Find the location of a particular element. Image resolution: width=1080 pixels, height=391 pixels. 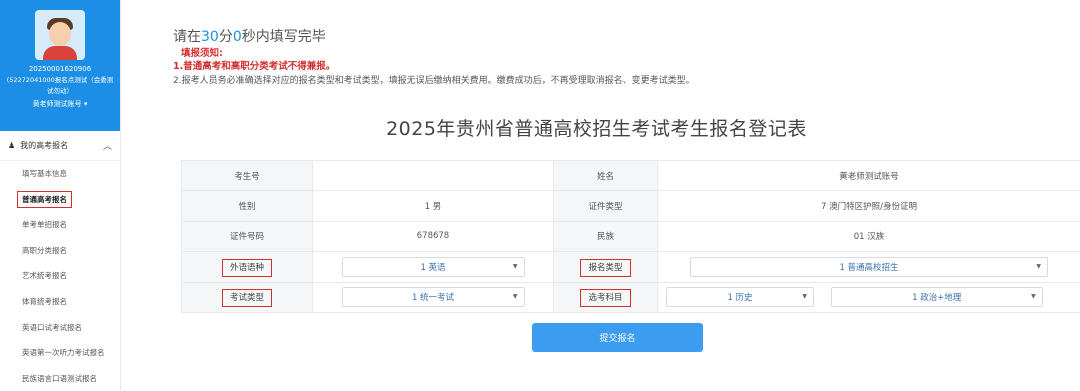

elective-subject-label: 选考科目 is located at coordinates (605, 298).